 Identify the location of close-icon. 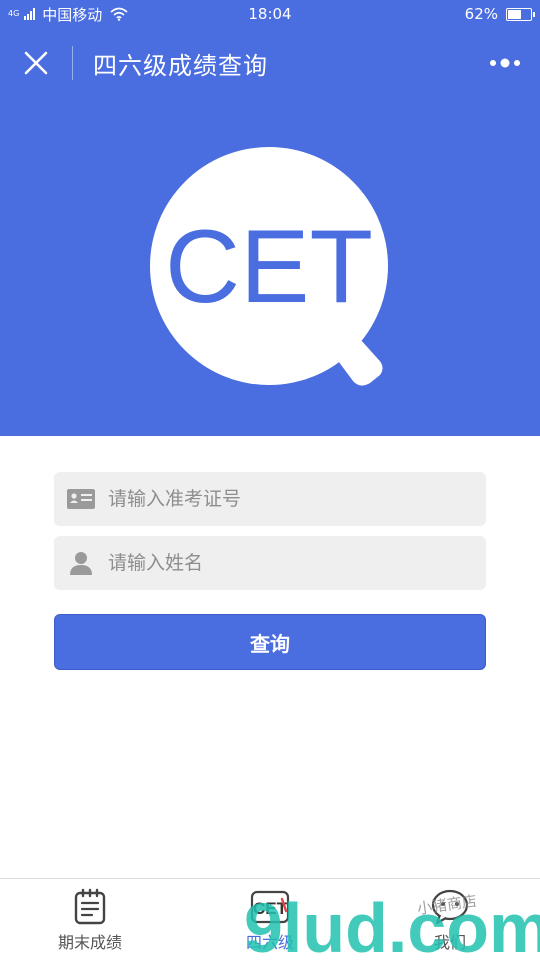
(36, 63).